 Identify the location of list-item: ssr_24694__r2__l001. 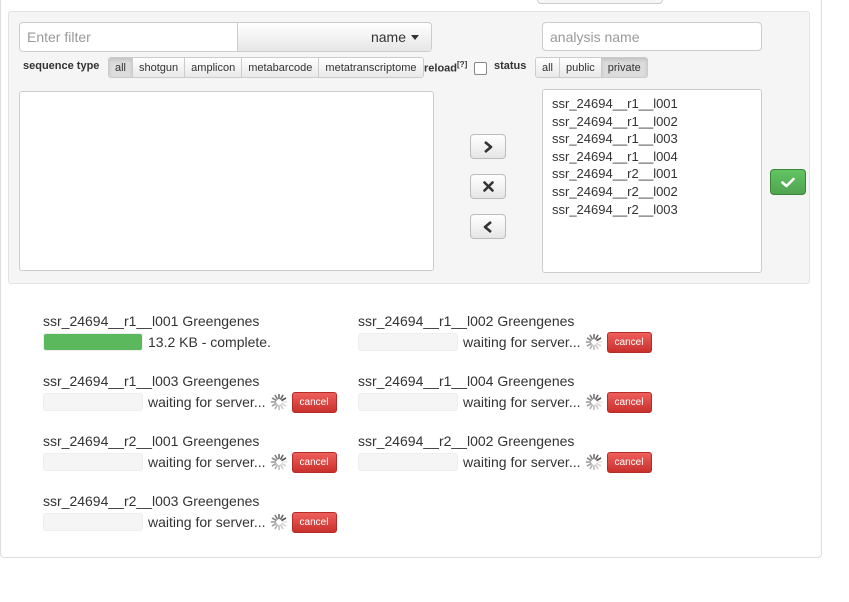
(652, 174).